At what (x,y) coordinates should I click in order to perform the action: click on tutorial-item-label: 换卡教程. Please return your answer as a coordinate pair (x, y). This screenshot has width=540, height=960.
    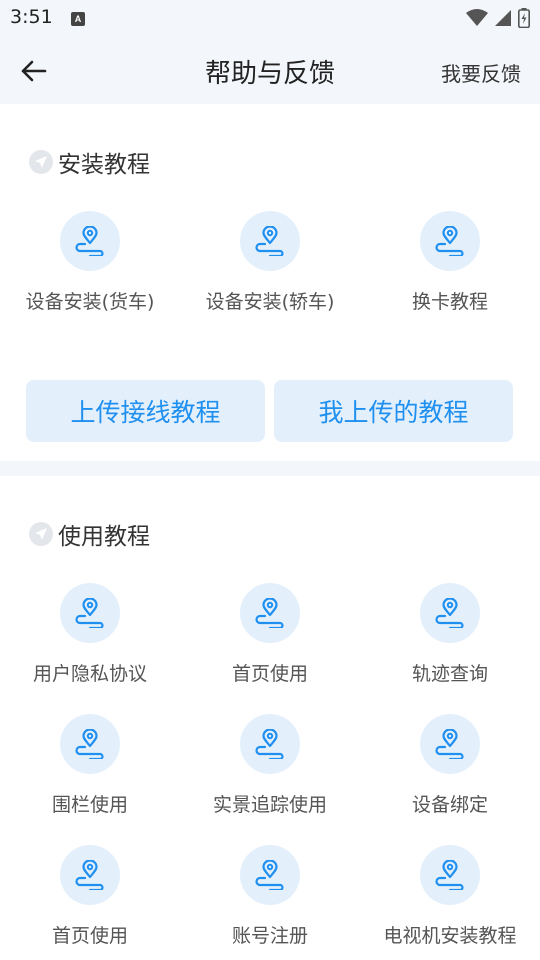
    Looking at the image, I should click on (449, 302).